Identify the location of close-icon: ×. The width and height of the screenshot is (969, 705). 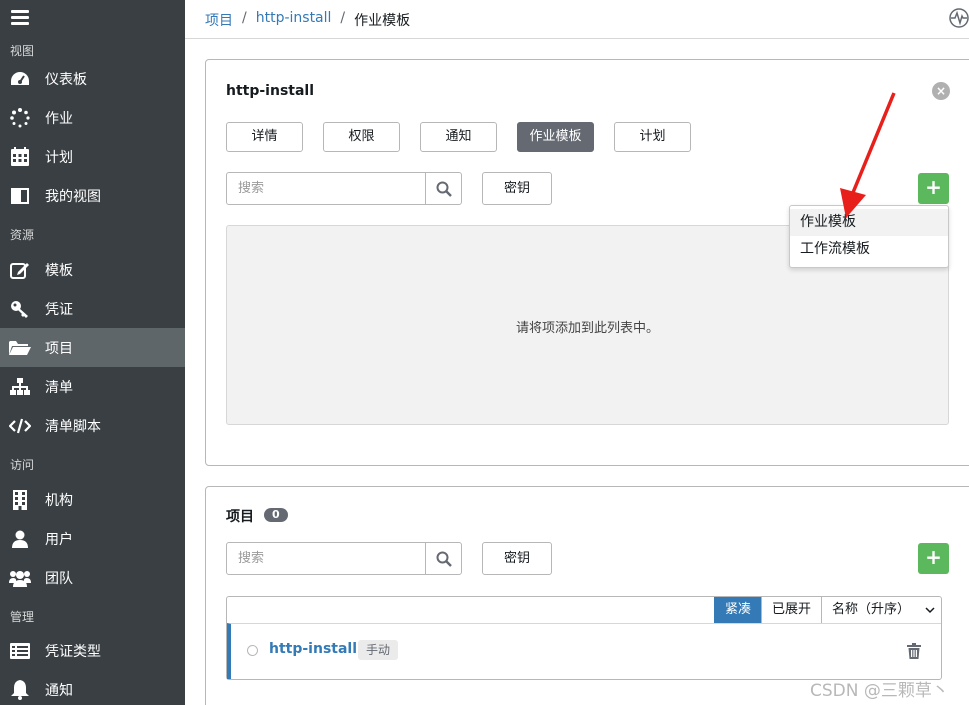
(941, 91).